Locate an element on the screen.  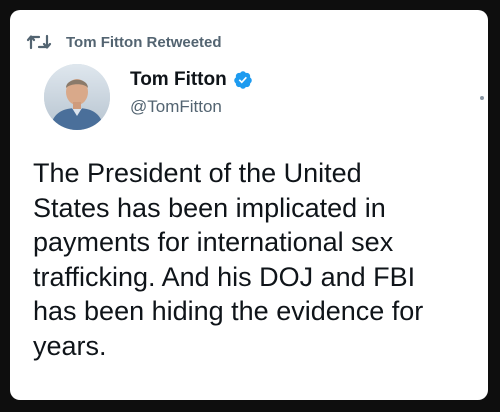
more-options-icon is located at coordinates (482, 98).